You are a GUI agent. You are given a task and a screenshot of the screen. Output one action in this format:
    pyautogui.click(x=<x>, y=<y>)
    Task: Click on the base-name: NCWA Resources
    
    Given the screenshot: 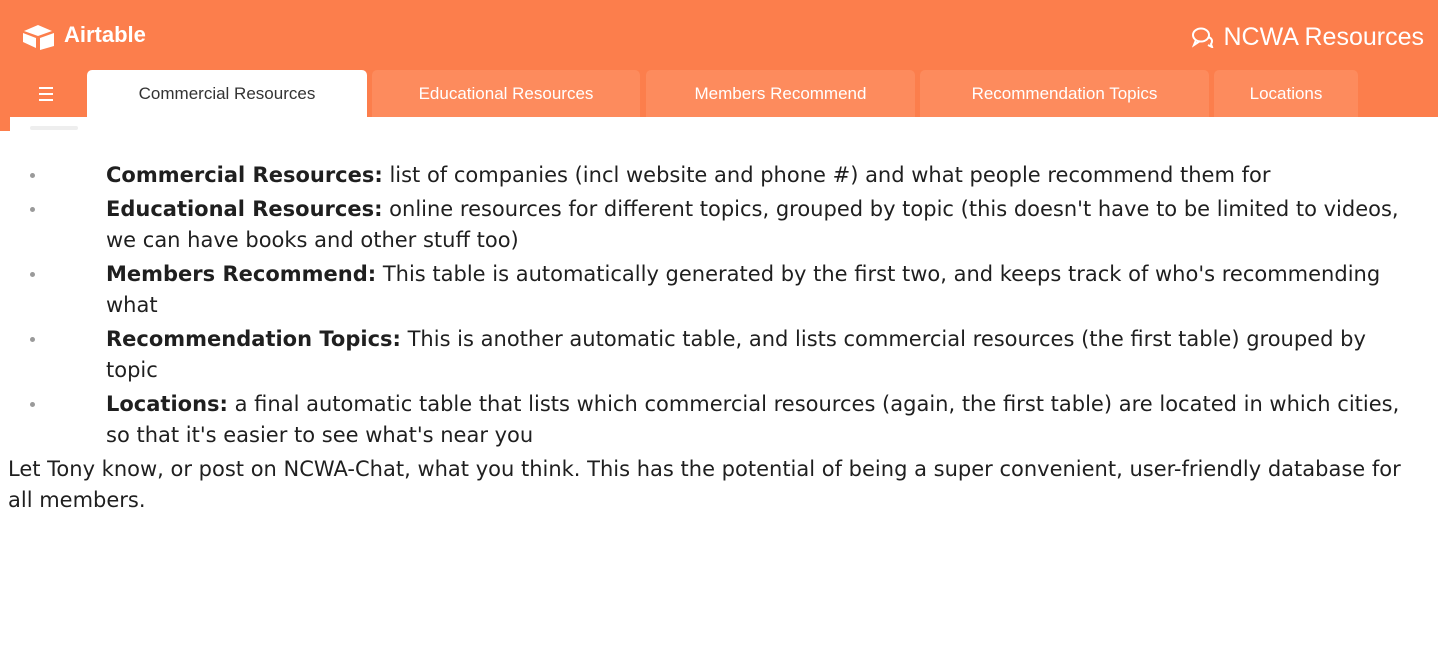 What is the action you would take?
    pyautogui.click(x=1323, y=36)
    